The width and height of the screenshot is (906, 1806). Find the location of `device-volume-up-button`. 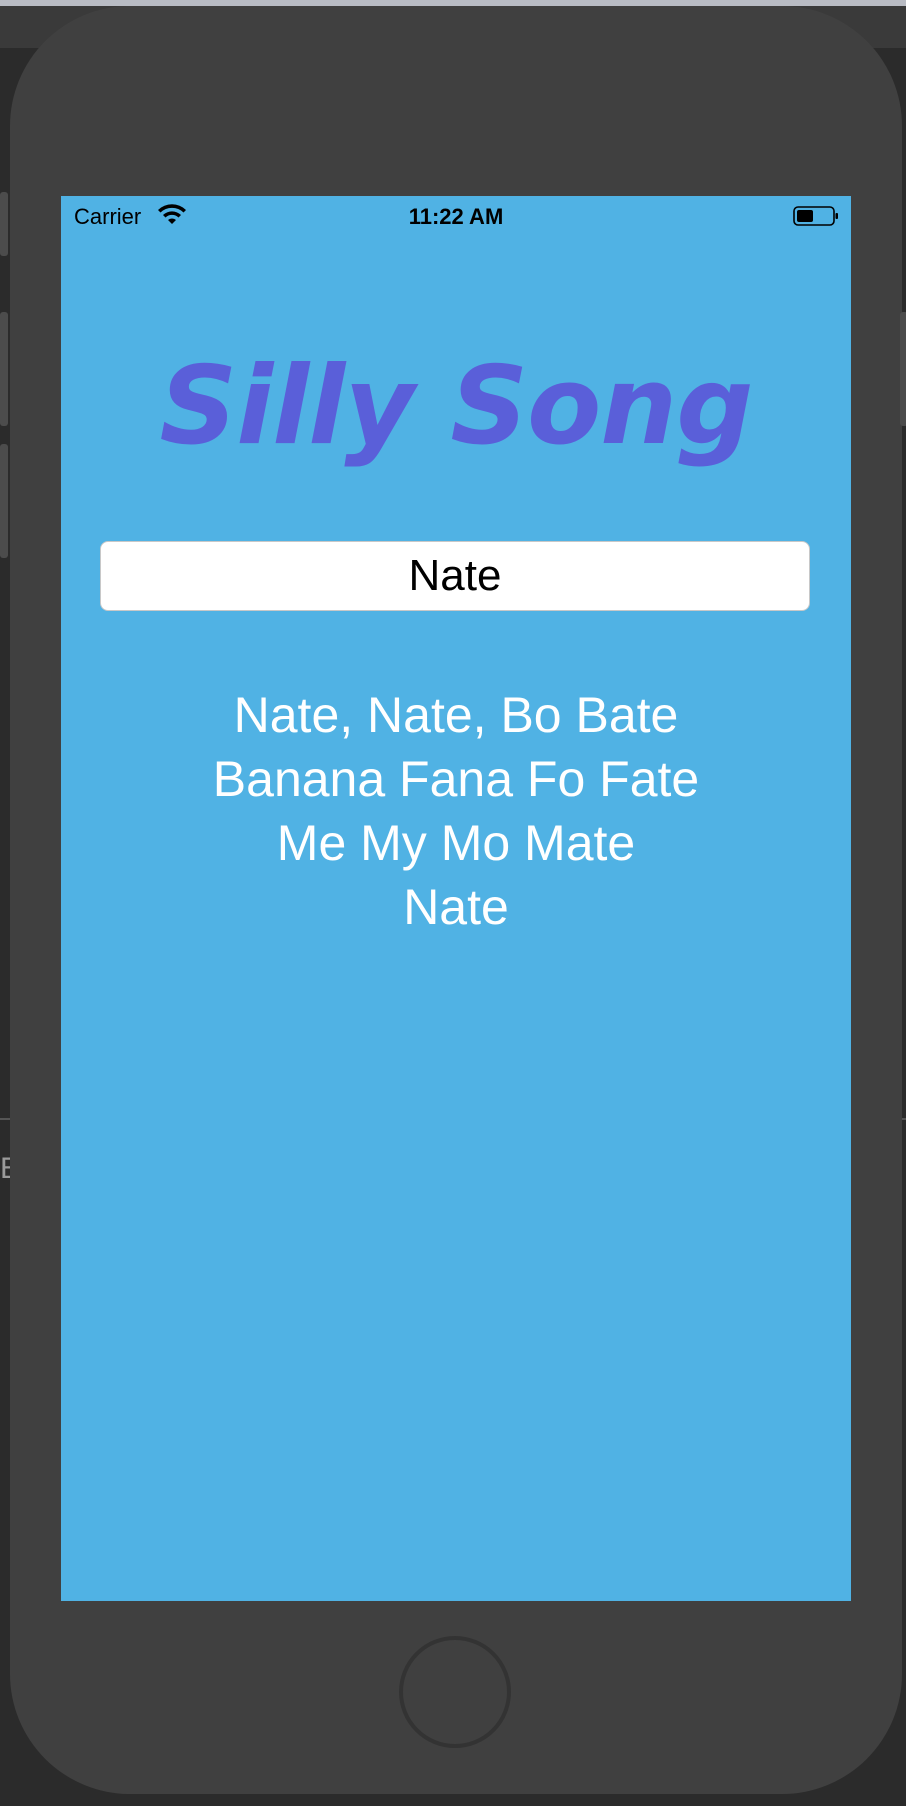

device-volume-up-button is located at coordinates (4, 369).